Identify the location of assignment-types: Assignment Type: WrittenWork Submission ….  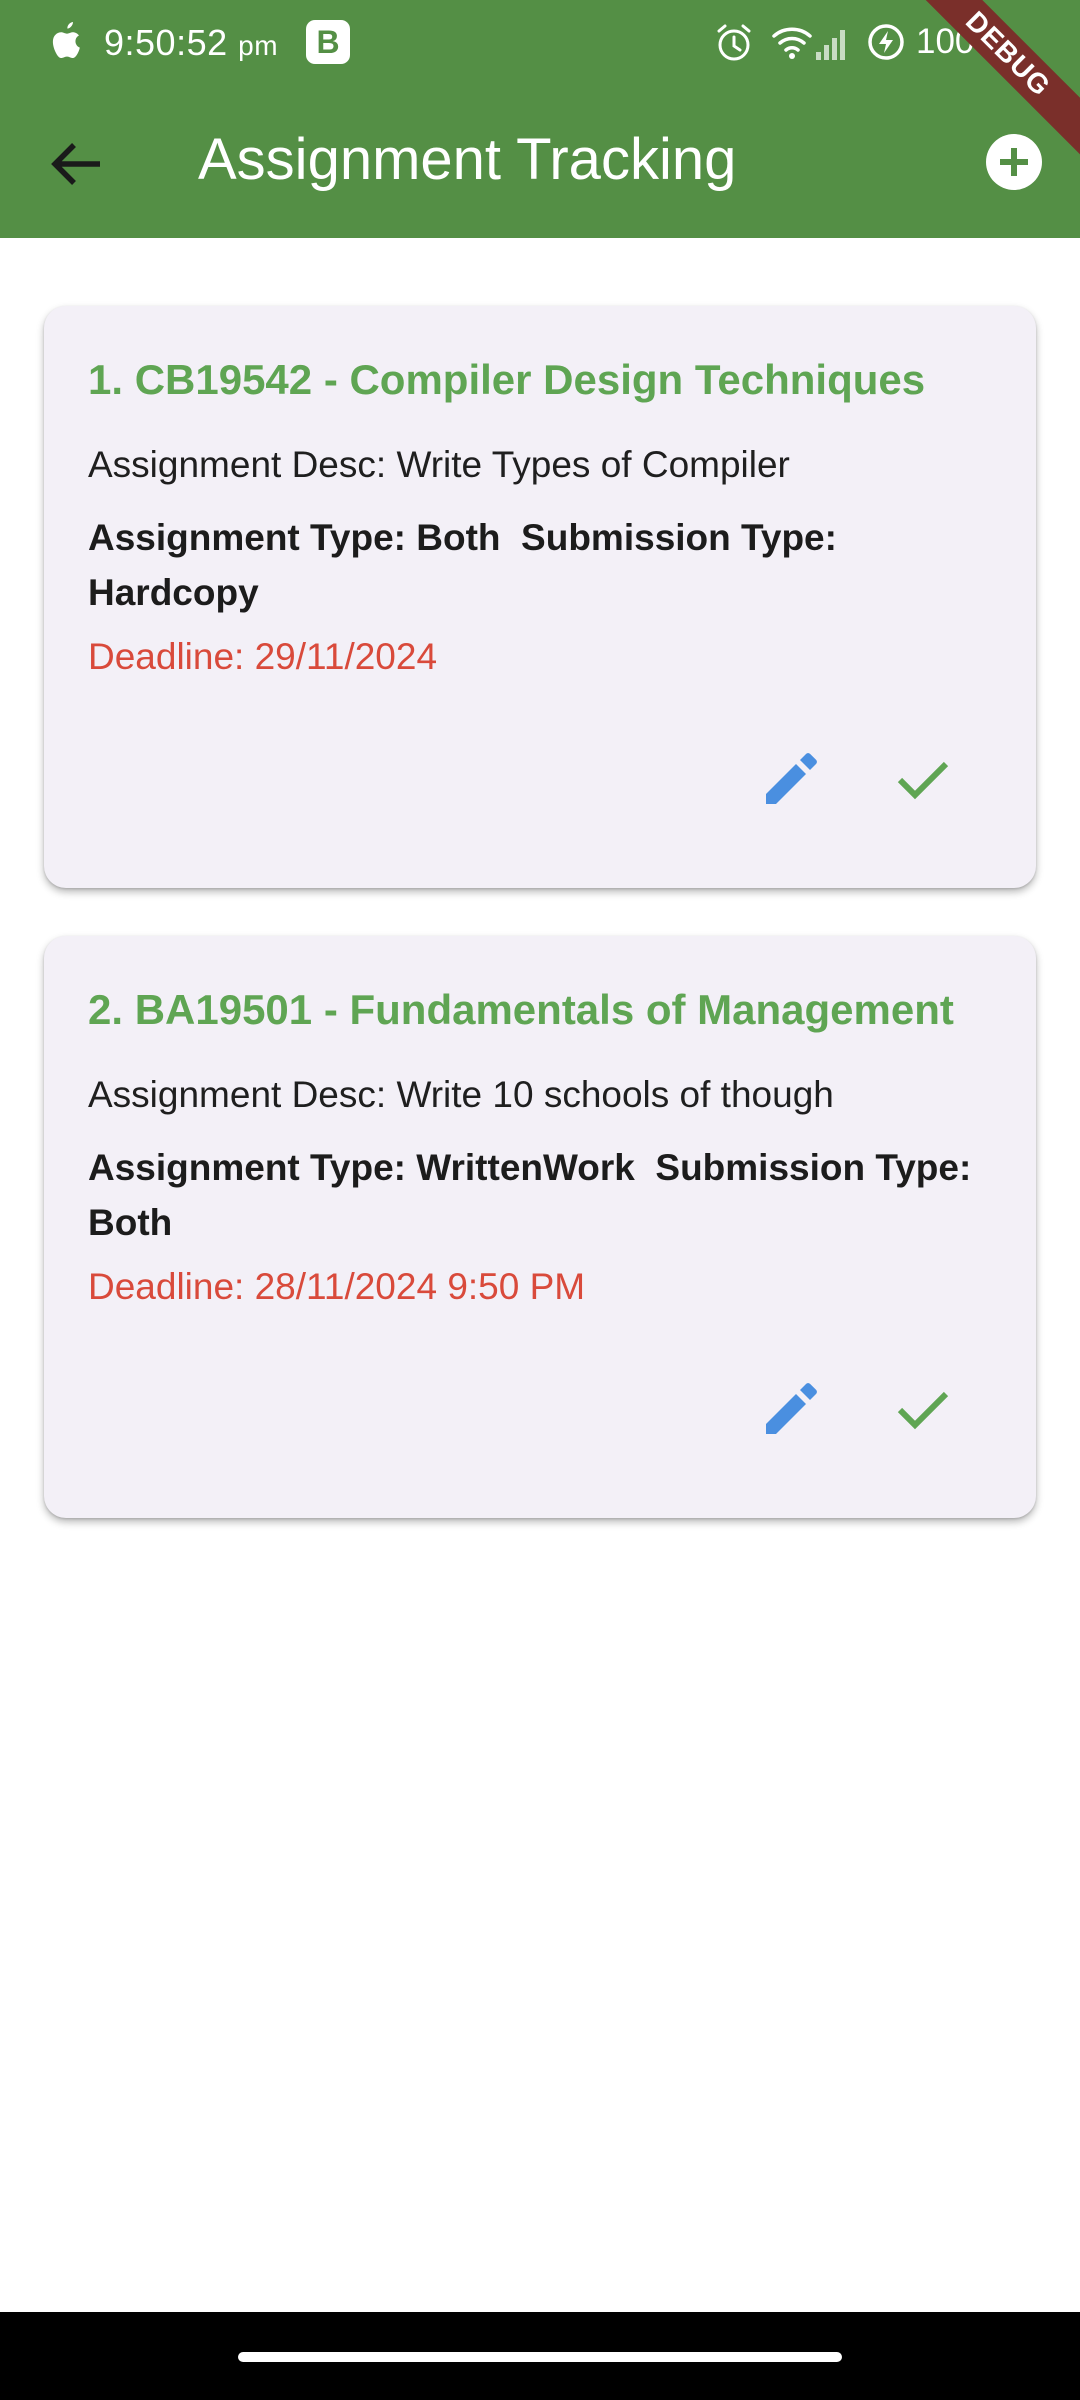
(543, 1195).